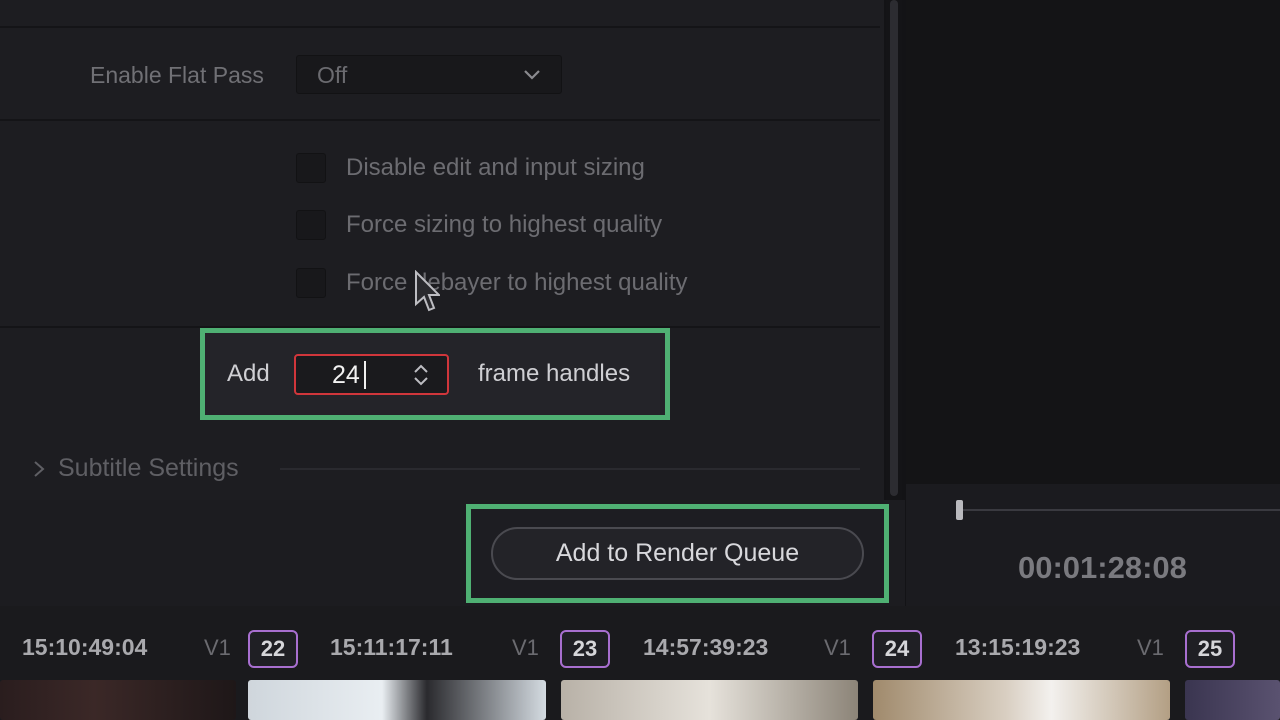 The height and width of the screenshot is (720, 1280). I want to click on clip-timecode: 15:11:17:11, so click(391, 647).